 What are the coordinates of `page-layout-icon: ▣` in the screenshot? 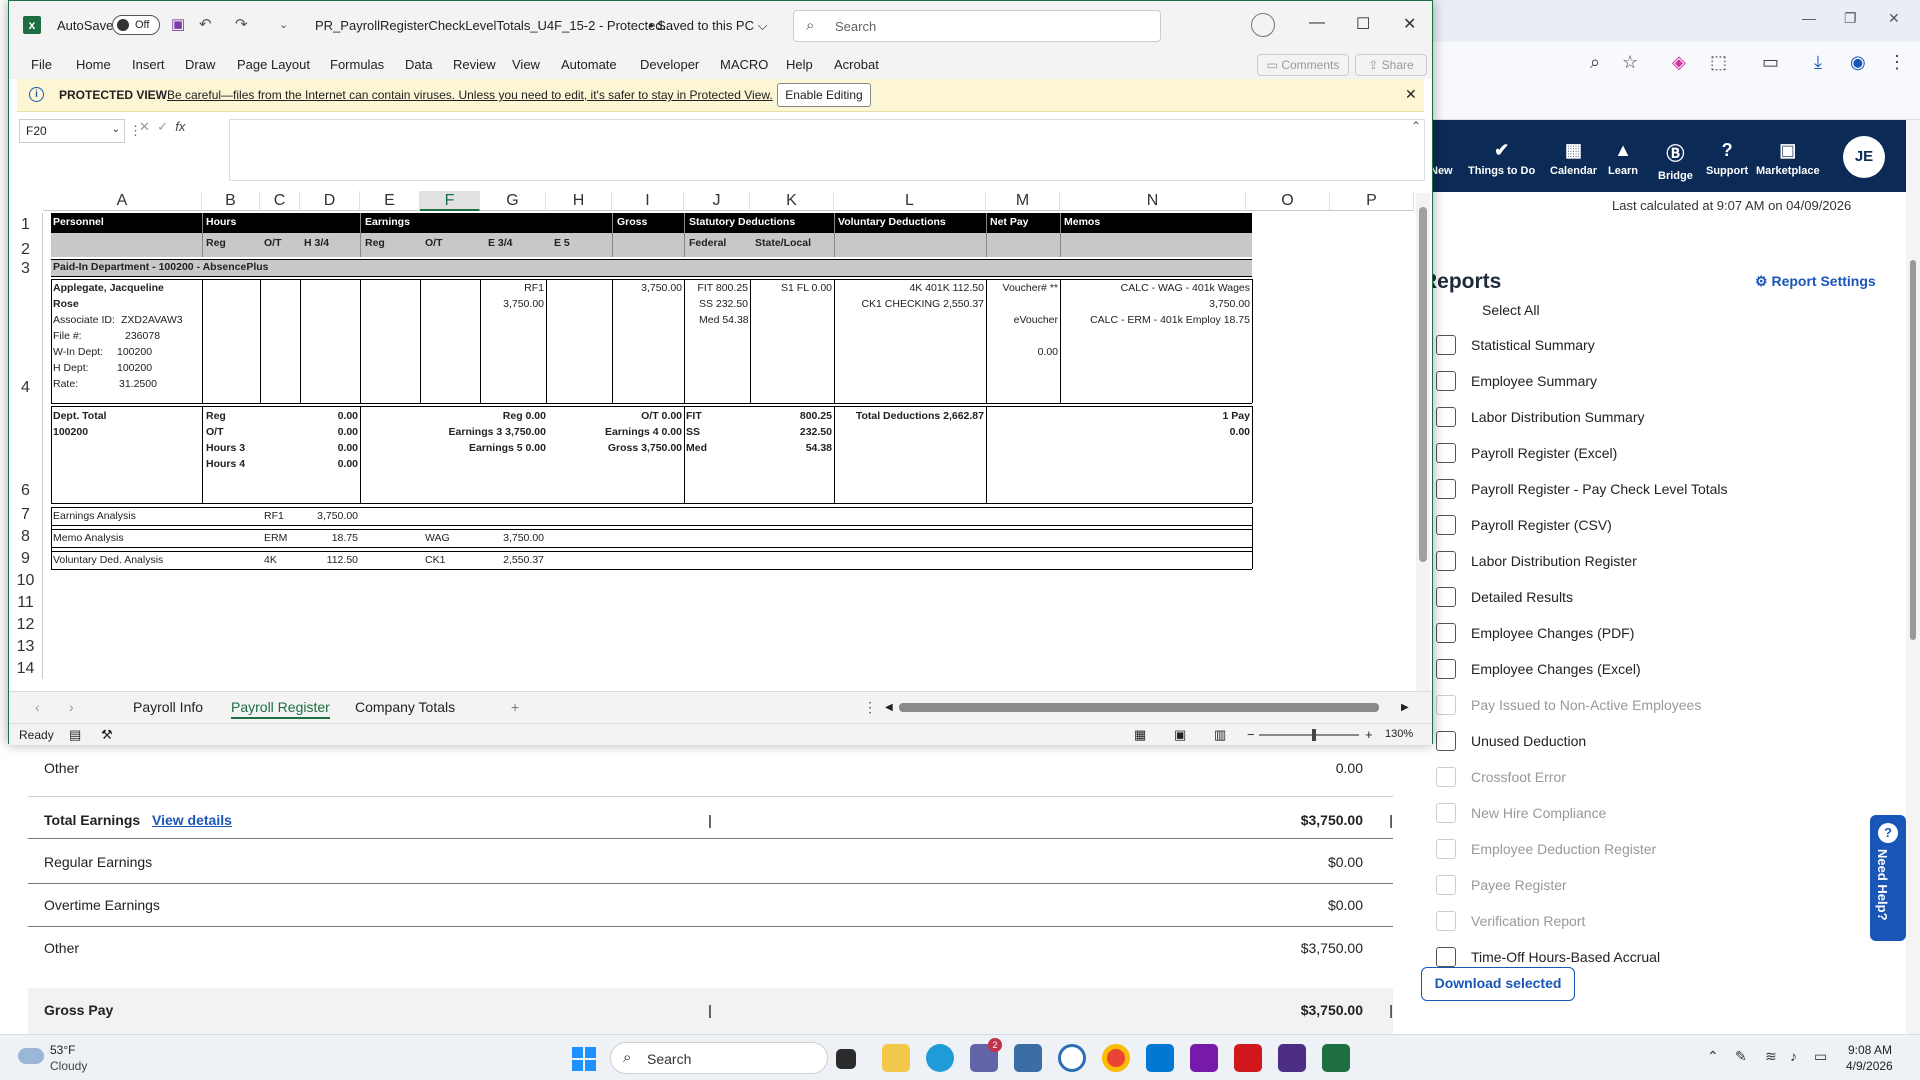 It's located at (1180, 735).